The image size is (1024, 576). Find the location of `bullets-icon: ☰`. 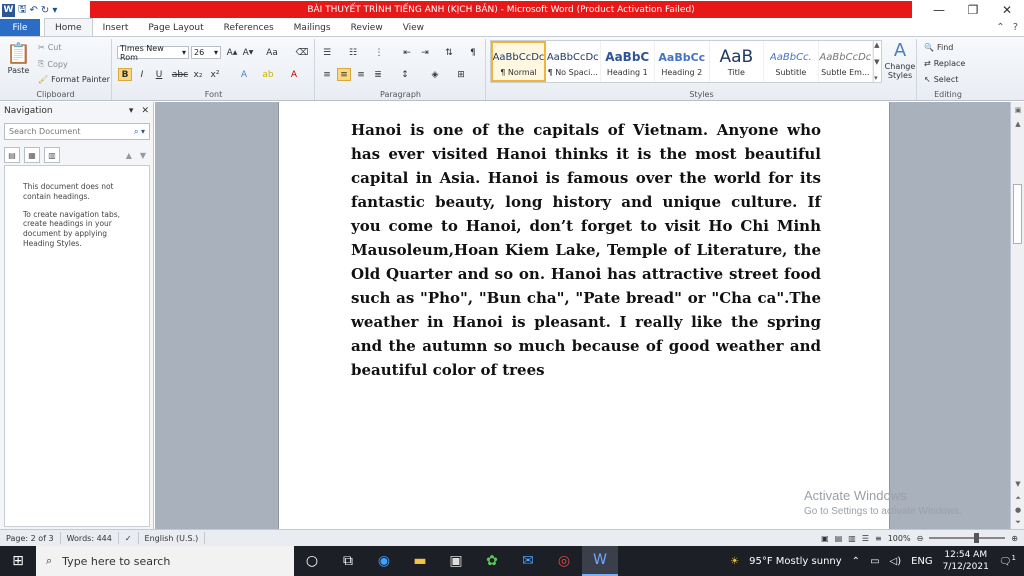

bullets-icon: ☰ is located at coordinates (327, 52).